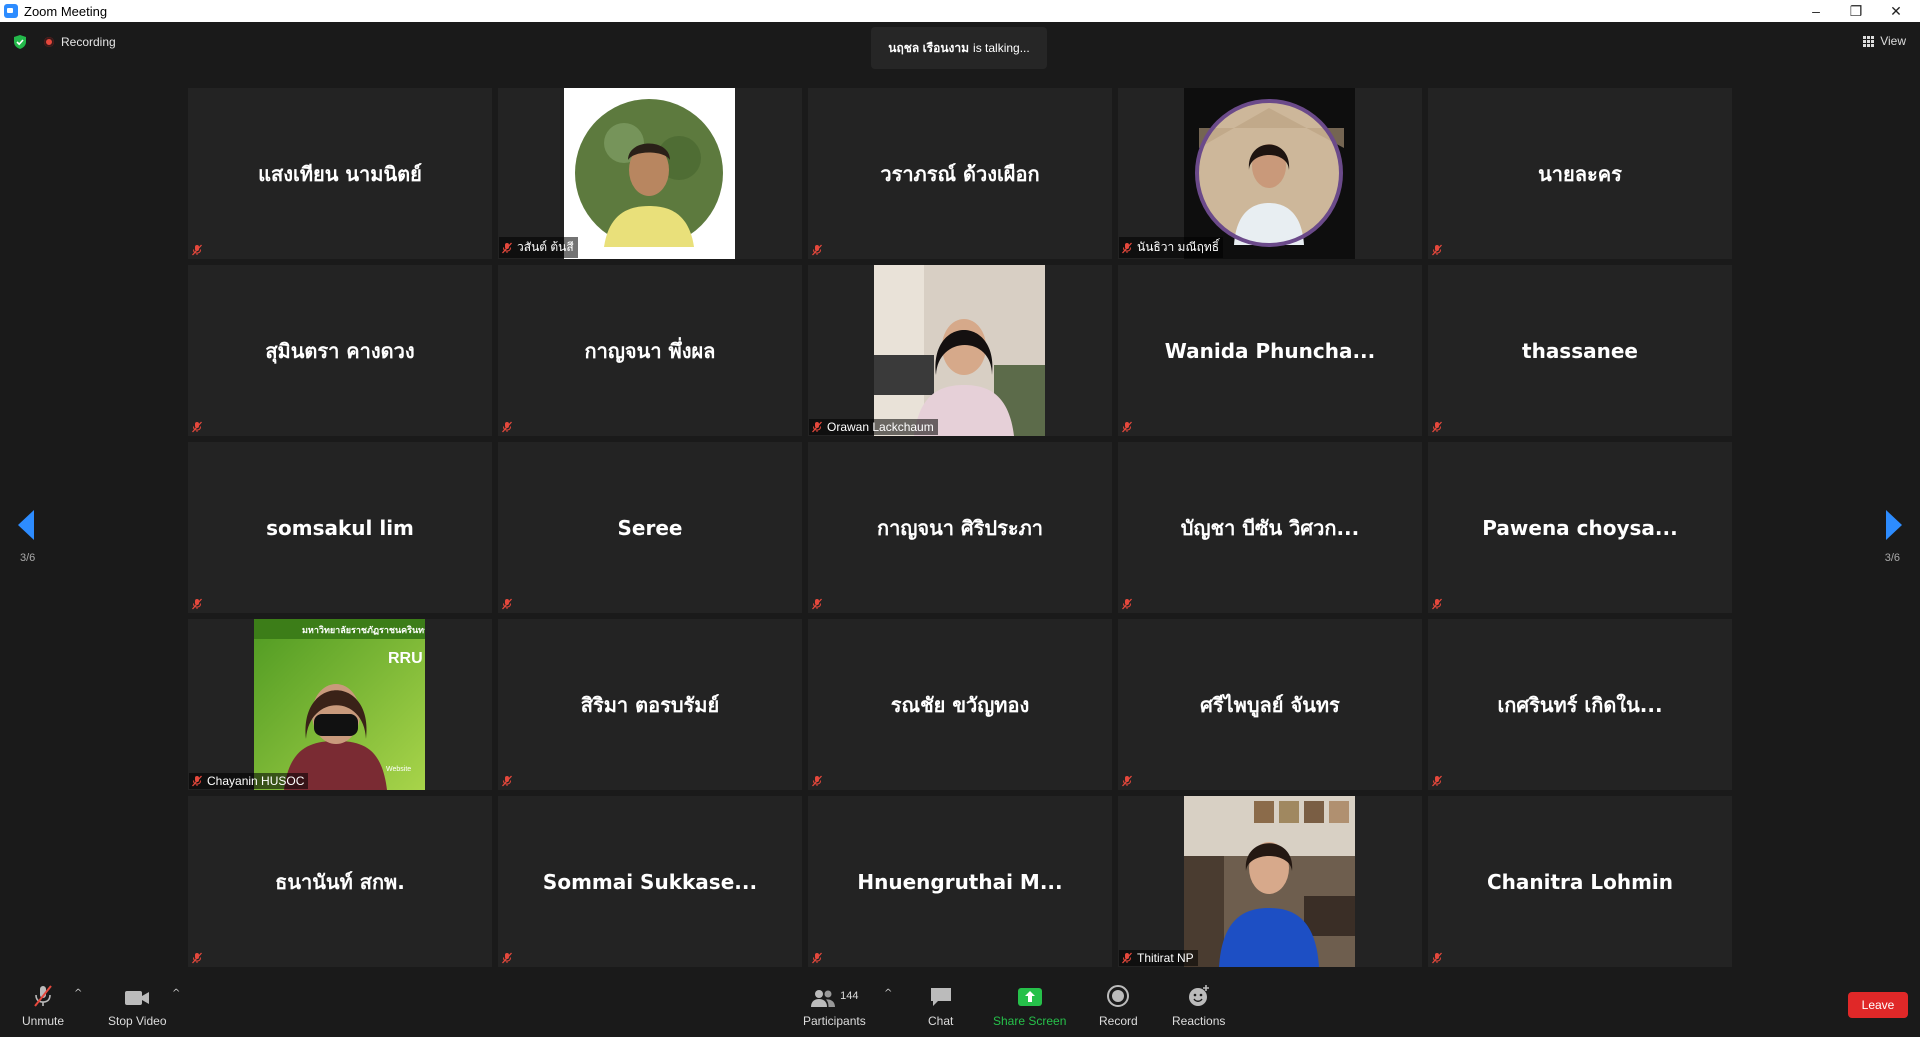 This screenshot has width=1920, height=1037. Describe the element at coordinates (873, 427) in the screenshot. I see `participant-label: Orawan Lackchaum` at that location.